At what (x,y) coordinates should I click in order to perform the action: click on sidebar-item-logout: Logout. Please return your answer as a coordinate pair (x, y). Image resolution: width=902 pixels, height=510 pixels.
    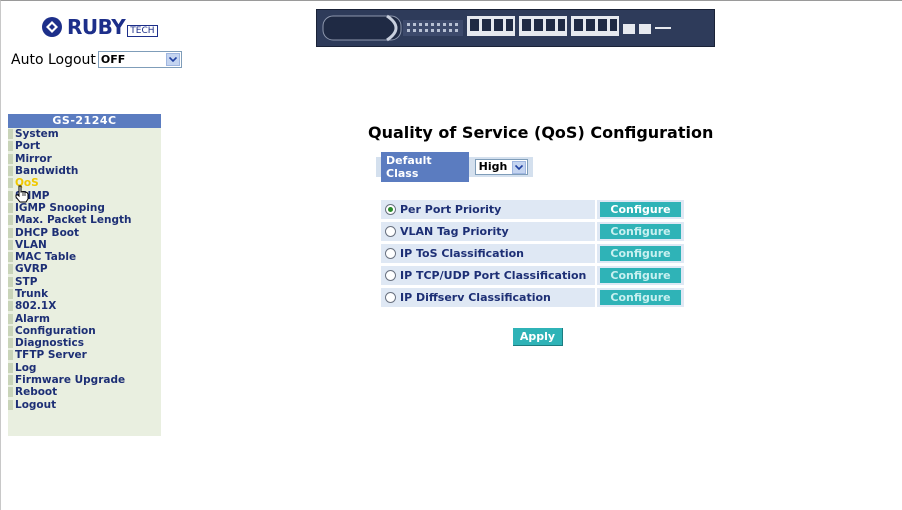
    Looking at the image, I should click on (84, 405).